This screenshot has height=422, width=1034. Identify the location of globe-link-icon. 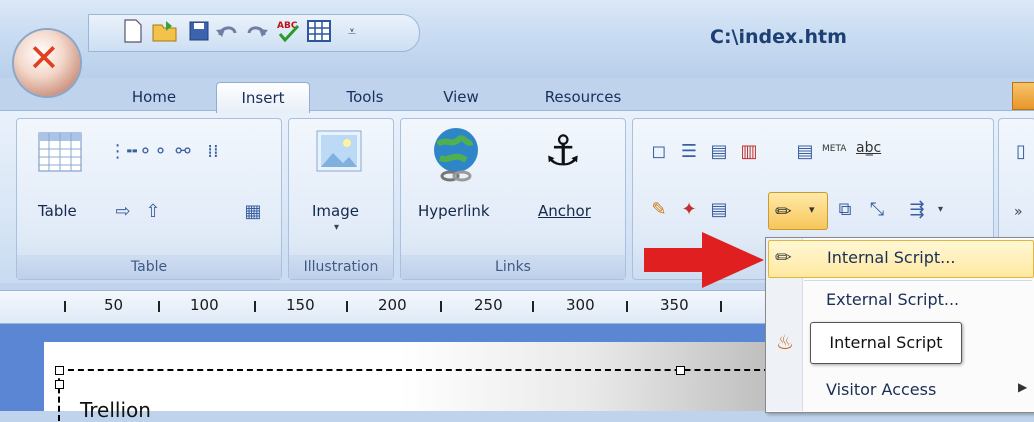
(456, 158).